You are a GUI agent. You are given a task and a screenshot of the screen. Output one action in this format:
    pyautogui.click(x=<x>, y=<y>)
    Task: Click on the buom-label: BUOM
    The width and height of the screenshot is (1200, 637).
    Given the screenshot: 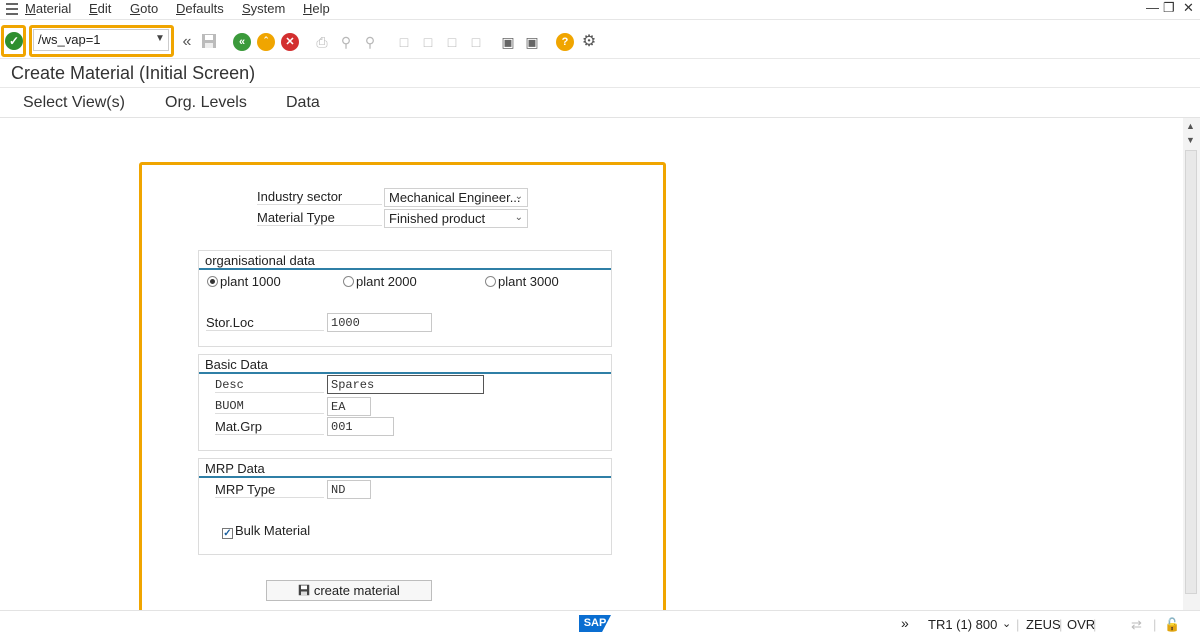 What is the action you would take?
    pyautogui.click(x=269, y=406)
    